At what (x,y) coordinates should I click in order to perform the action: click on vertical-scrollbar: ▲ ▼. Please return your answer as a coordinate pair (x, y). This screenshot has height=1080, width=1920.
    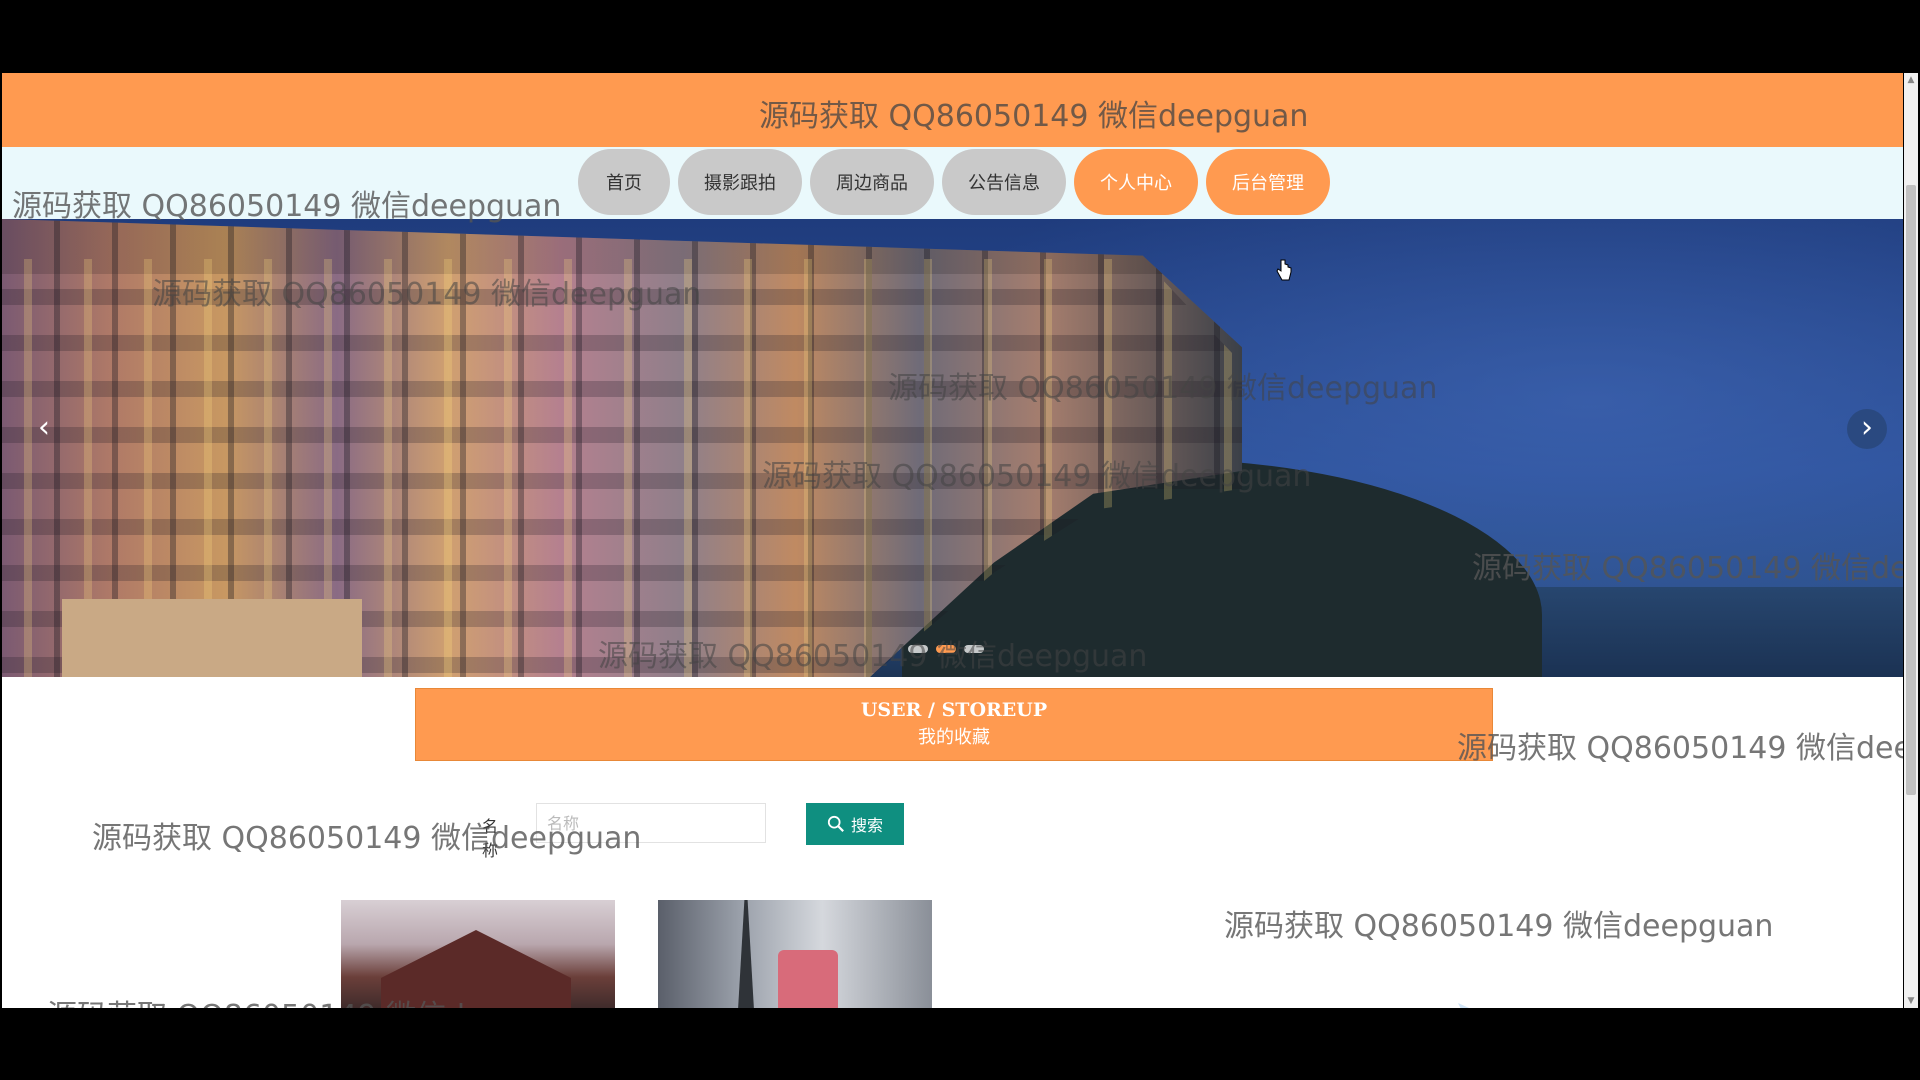
    Looking at the image, I should click on (1911, 540).